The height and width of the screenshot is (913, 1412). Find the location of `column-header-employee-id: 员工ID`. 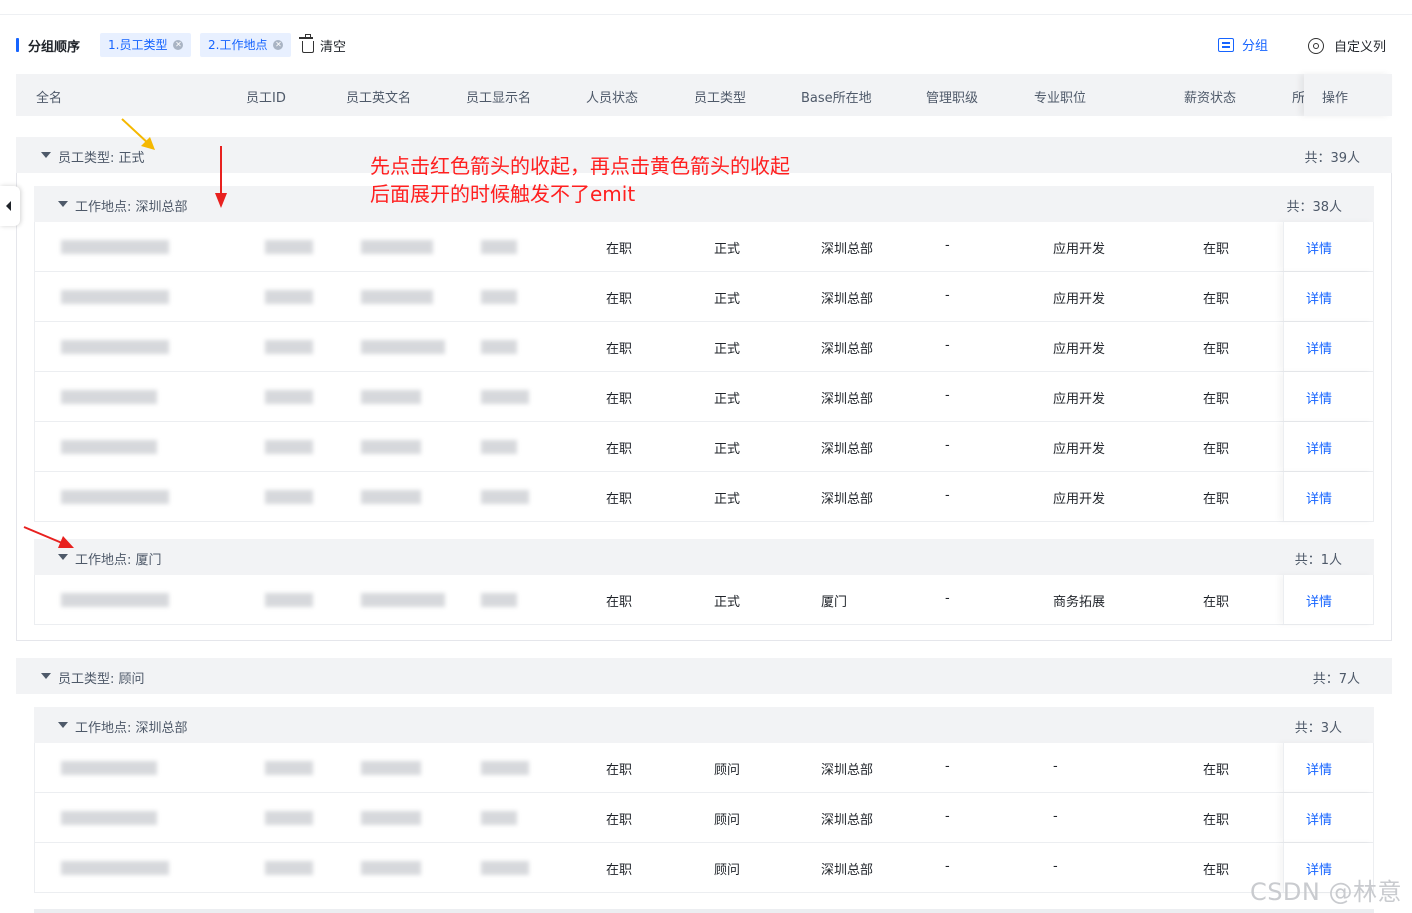

column-header-employee-id: 员工ID is located at coordinates (266, 96).